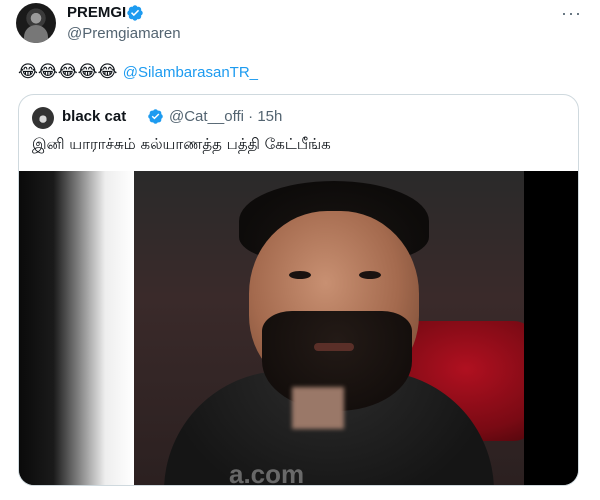  Describe the element at coordinates (370, 275) in the screenshot. I see `right-eye` at that location.